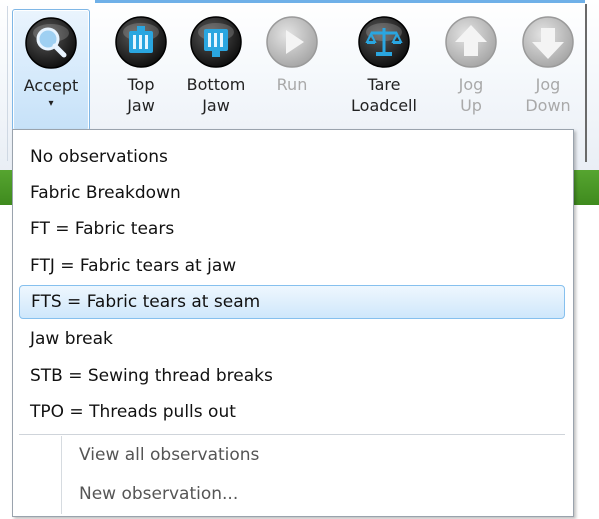 This screenshot has height=519, width=599. Describe the element at coordinates (141, 42) in the screenshot. I see `top-jaw-icon` at that location.